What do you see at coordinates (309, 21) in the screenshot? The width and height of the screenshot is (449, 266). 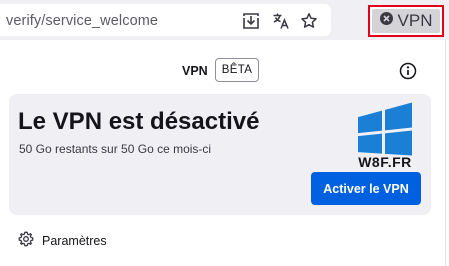 I see `bookmark-star-icon` at bounding box center [309, 21].